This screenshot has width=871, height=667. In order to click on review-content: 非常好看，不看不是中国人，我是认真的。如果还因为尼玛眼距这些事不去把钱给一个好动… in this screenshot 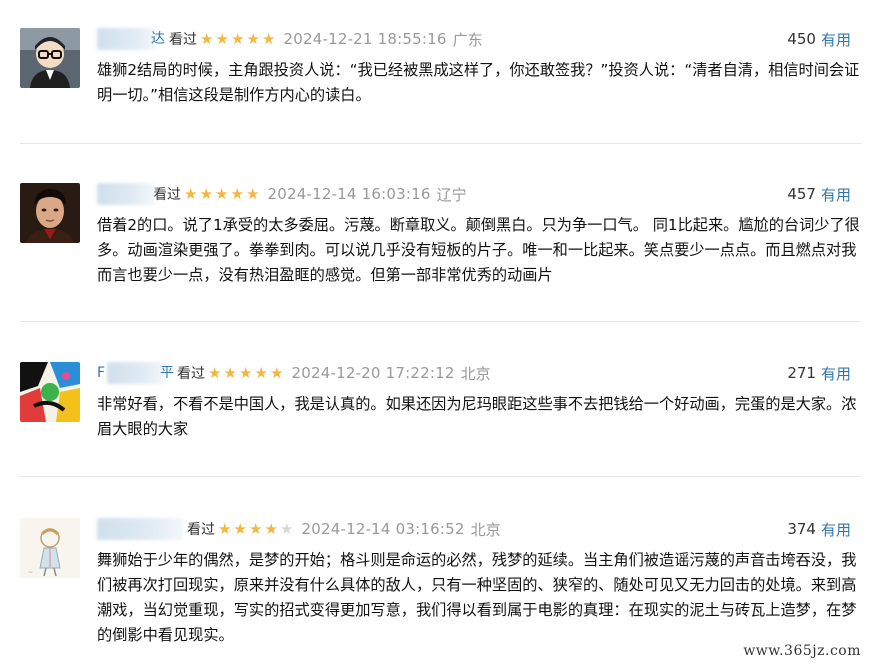, I will do `click(477, 416)`.